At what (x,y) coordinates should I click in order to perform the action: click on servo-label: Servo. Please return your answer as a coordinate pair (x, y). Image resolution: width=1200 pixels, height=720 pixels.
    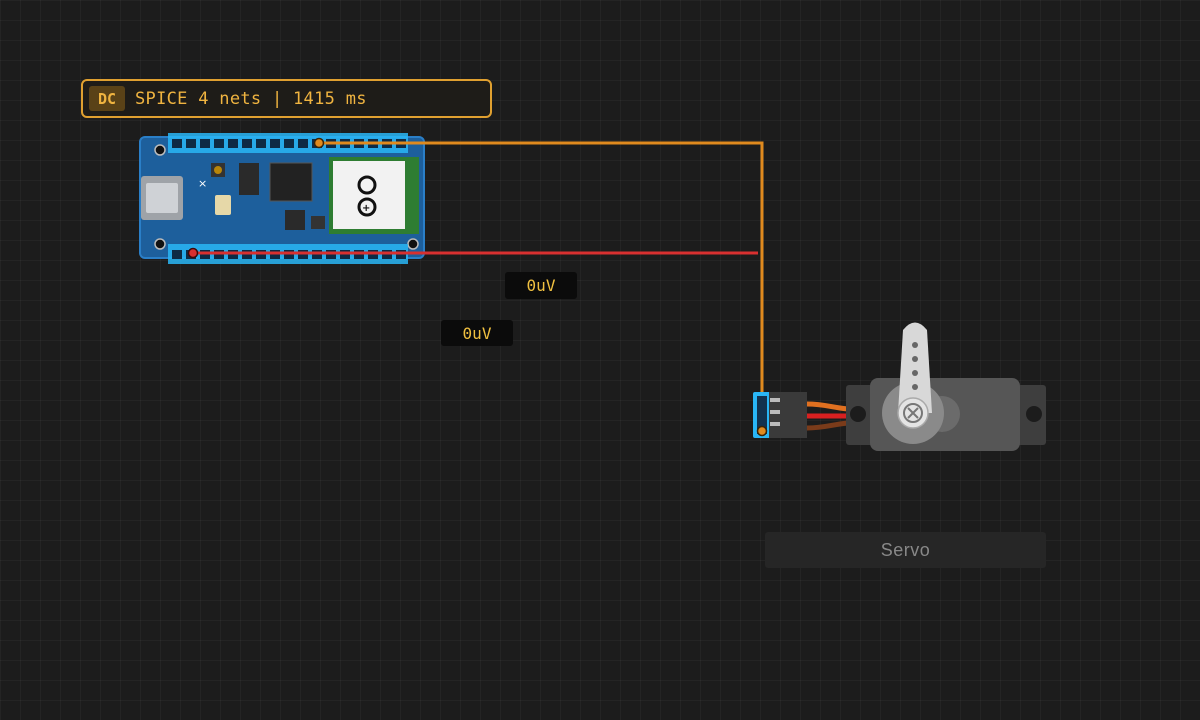
    Looking at the image, I should click on (905, 550).